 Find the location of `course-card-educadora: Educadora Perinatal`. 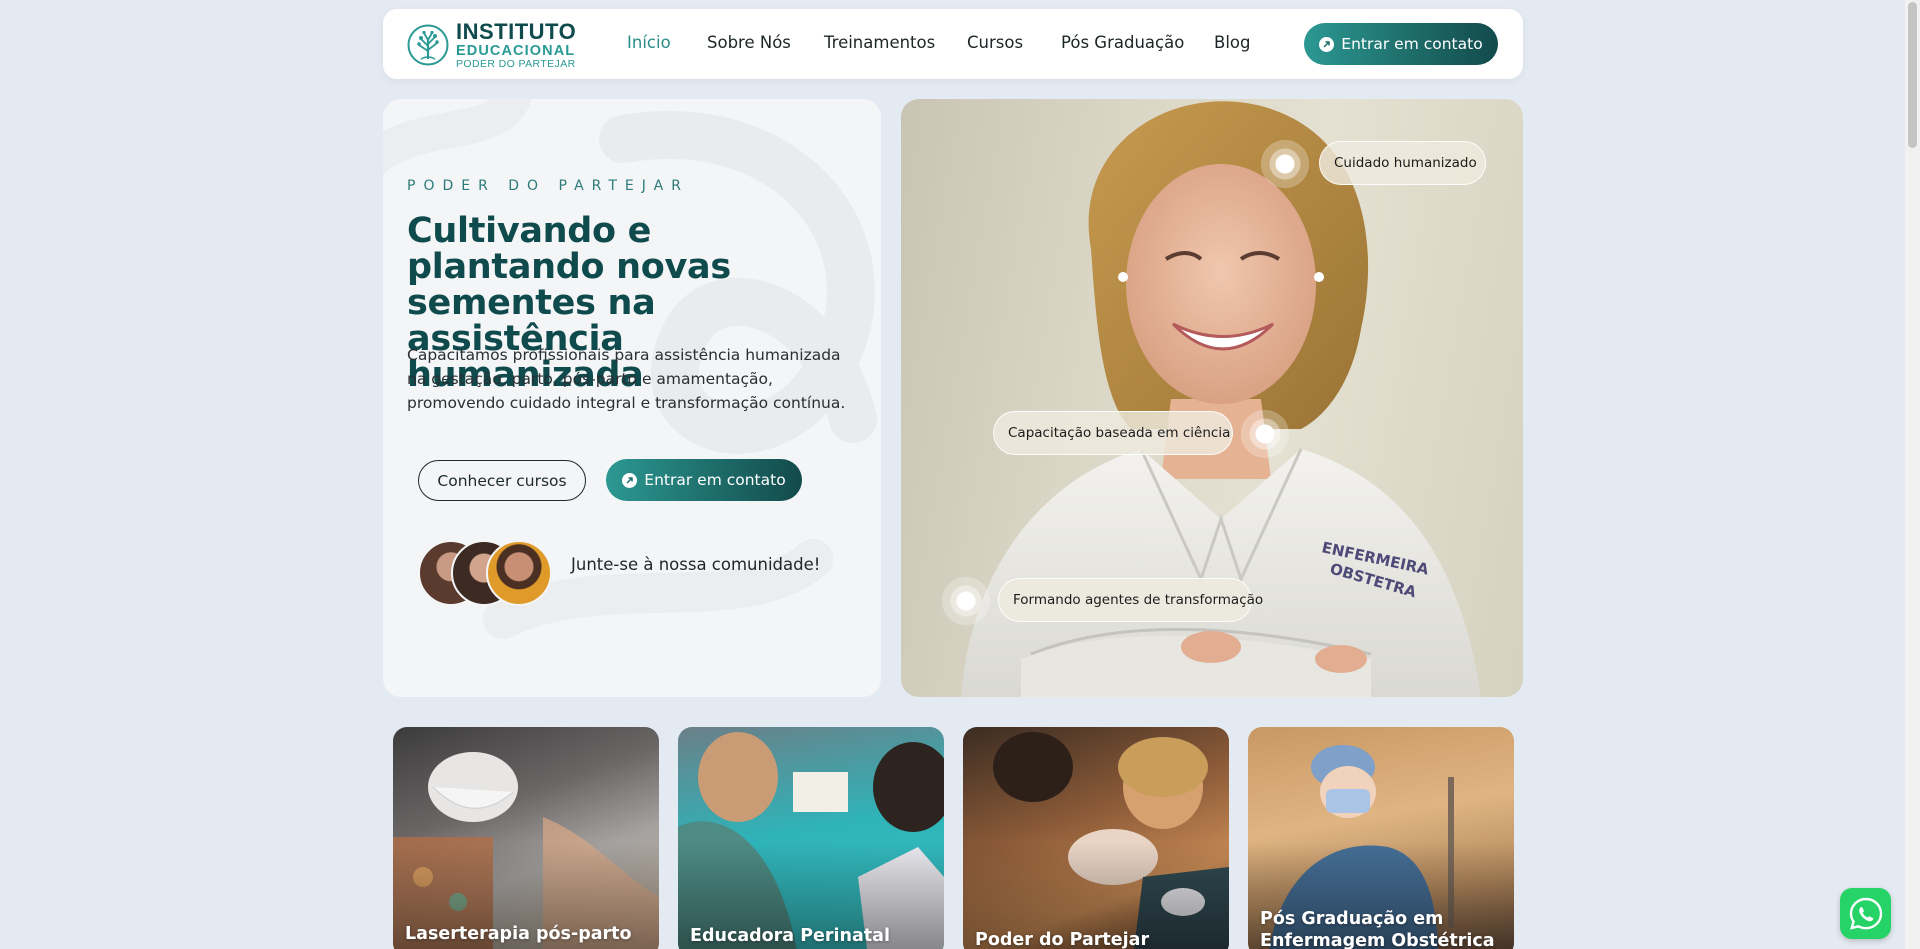

course-card-educadora: Educadora Perinatal is located at coordinates (811, 838).